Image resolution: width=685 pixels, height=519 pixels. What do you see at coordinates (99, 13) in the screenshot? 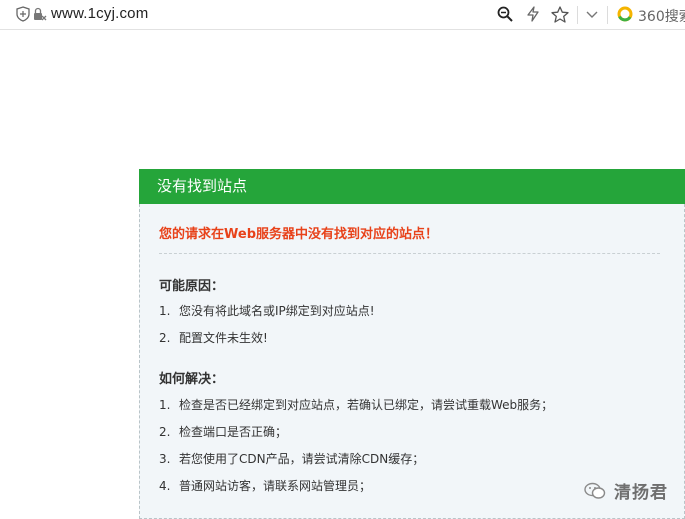
I see `url-text: www.1cyj.com` at bounding box center [99, 13].